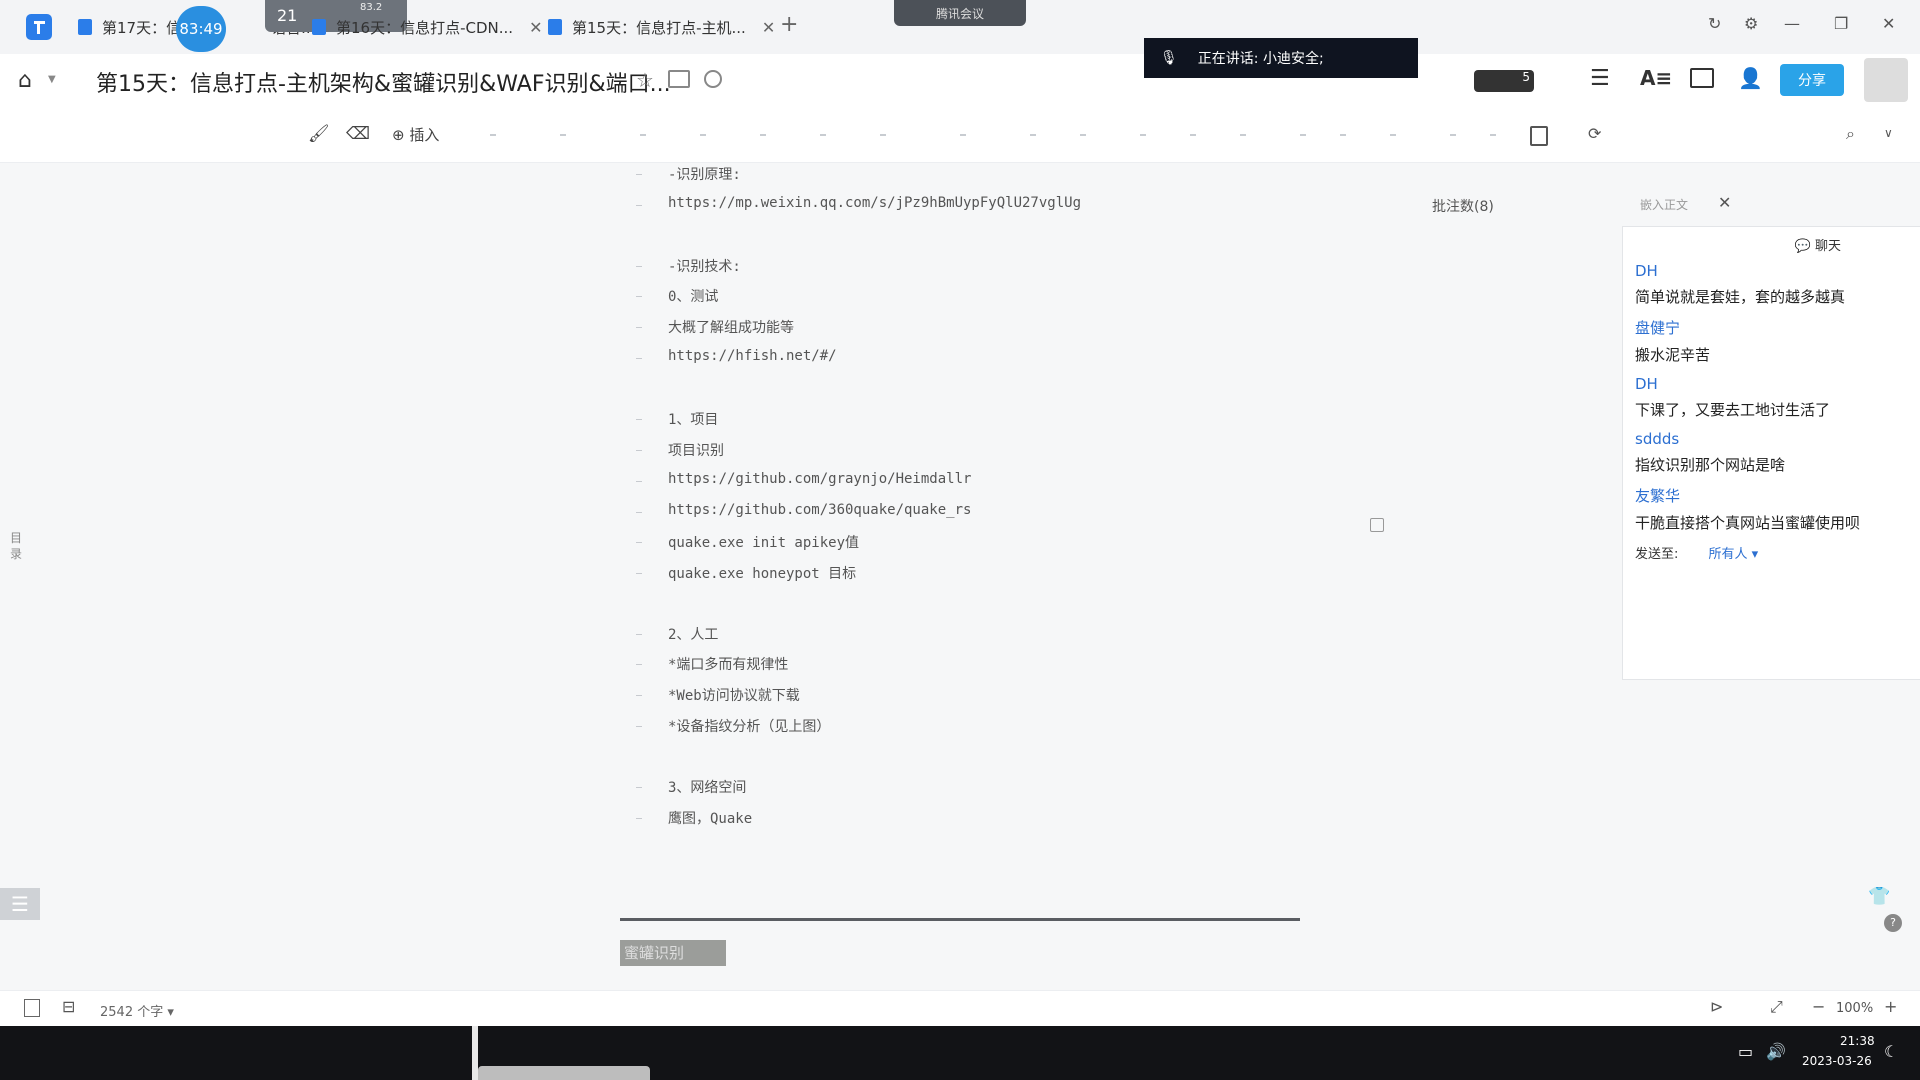 The height and width of the screenshot is (1080, 1920). Describe the element at coordinates (1857, 1041) in the screenshot. I see `clock-time: 21:38` at that location.